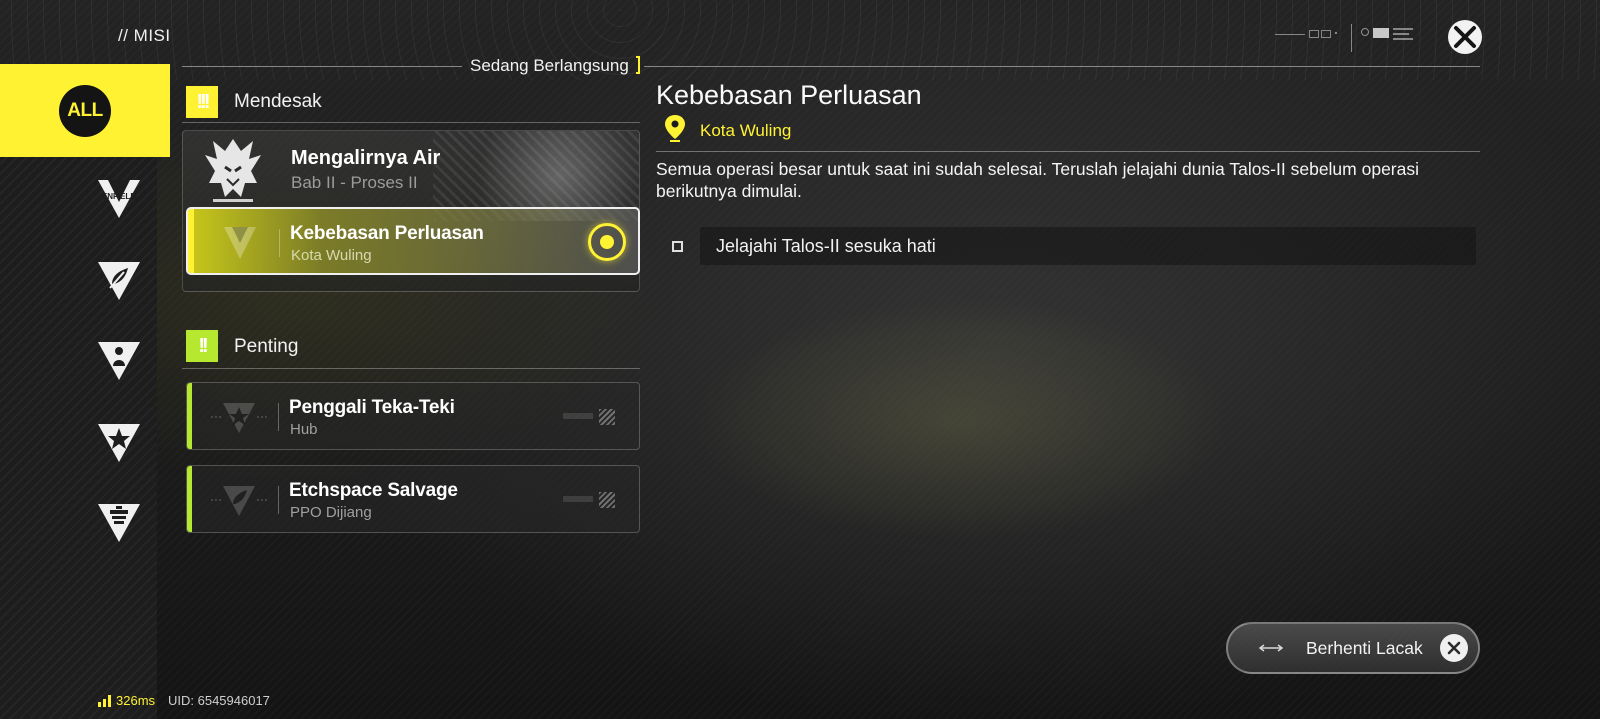 Image resolution: width=1600 pixels, height=719 pixels. Describe the element at coordinates (549, 66) in the screenshot. I see `tab-in-progress: Sedang Berlangsung` at that location.